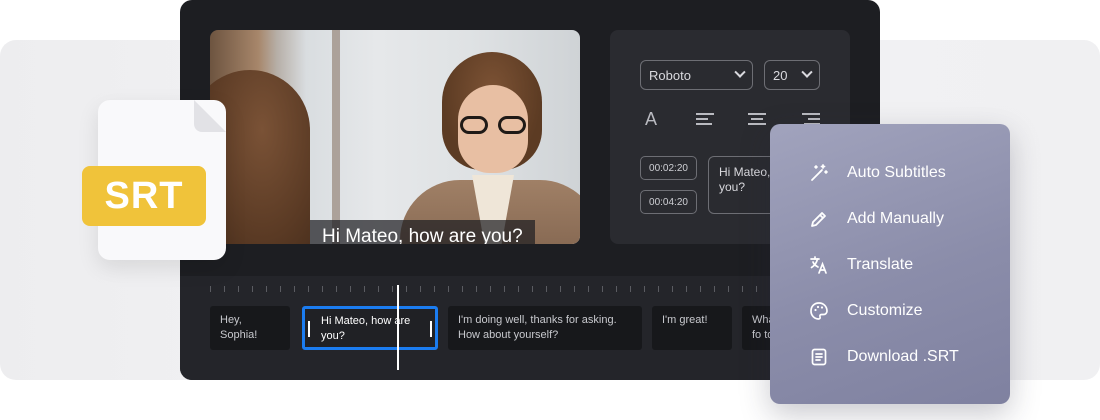  I want to click on timeline-ruler, so click(490, 289).